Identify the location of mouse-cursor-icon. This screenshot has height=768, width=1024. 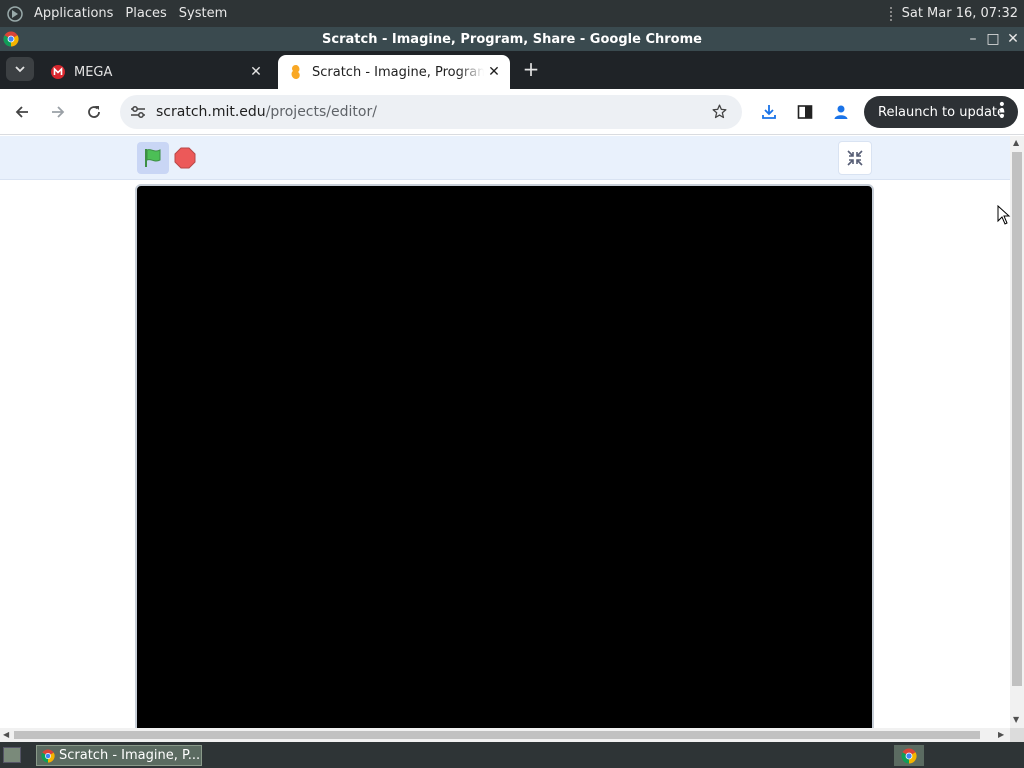
(1004, 216).